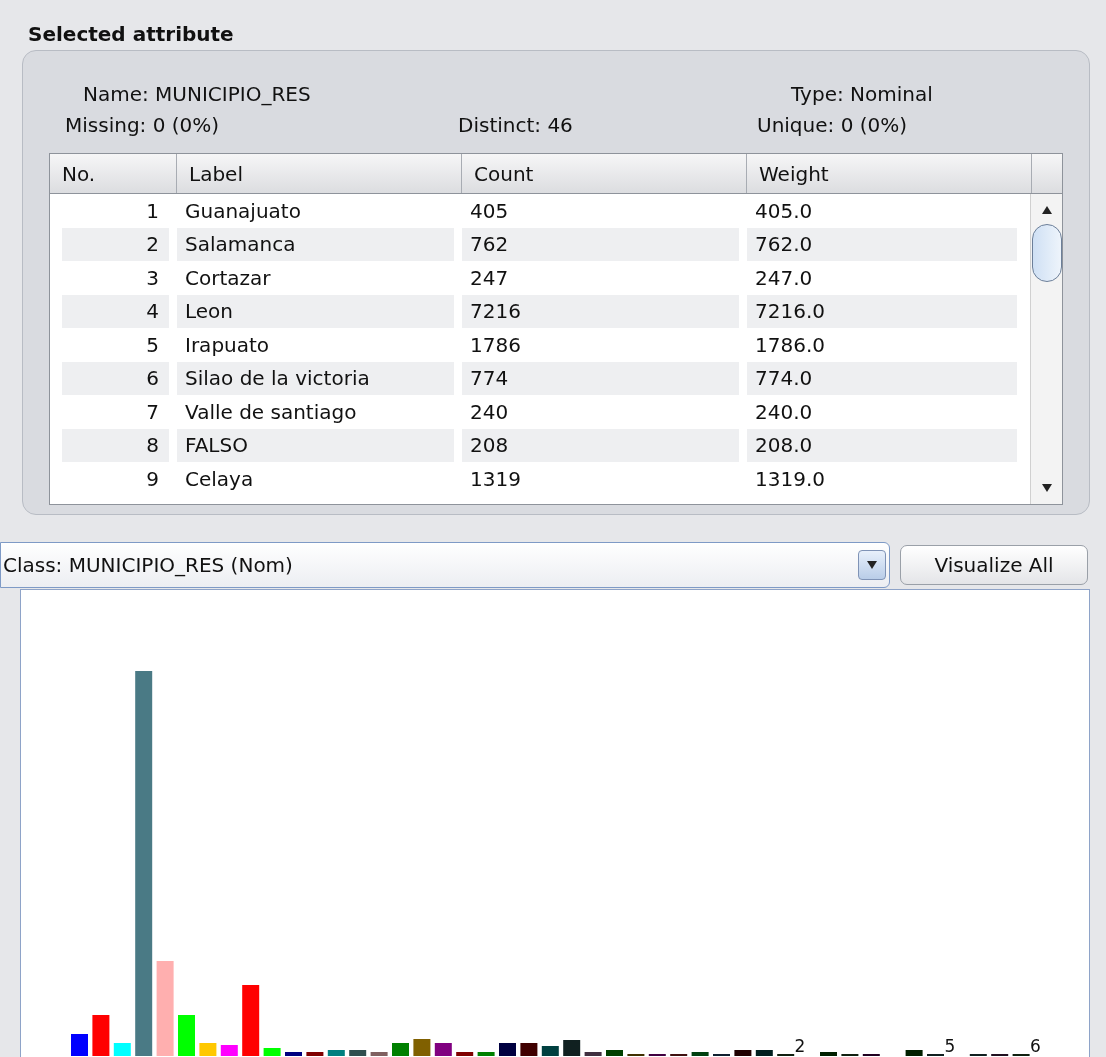 The height and width of the screenshot is (1057, 1106). What do you see at coordinates (882, 311) in the screenshot?
I see `table-cell: 7216.0` at bounding box center [882, 311].